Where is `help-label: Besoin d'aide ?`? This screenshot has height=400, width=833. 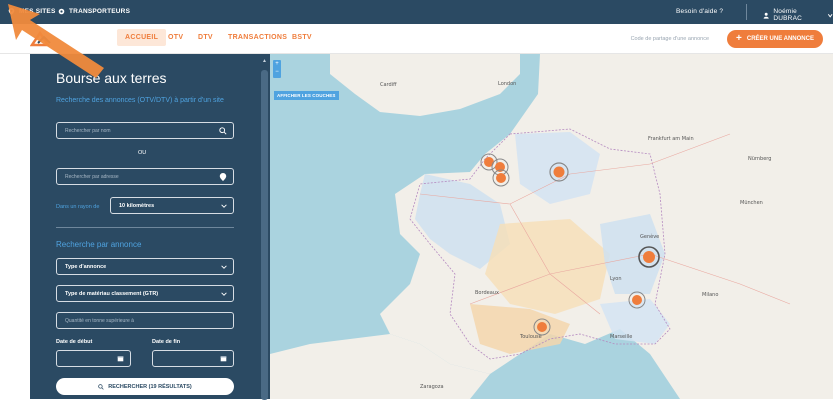
help-label: Besoin d'aide ? is located at coordinates (700, 11).